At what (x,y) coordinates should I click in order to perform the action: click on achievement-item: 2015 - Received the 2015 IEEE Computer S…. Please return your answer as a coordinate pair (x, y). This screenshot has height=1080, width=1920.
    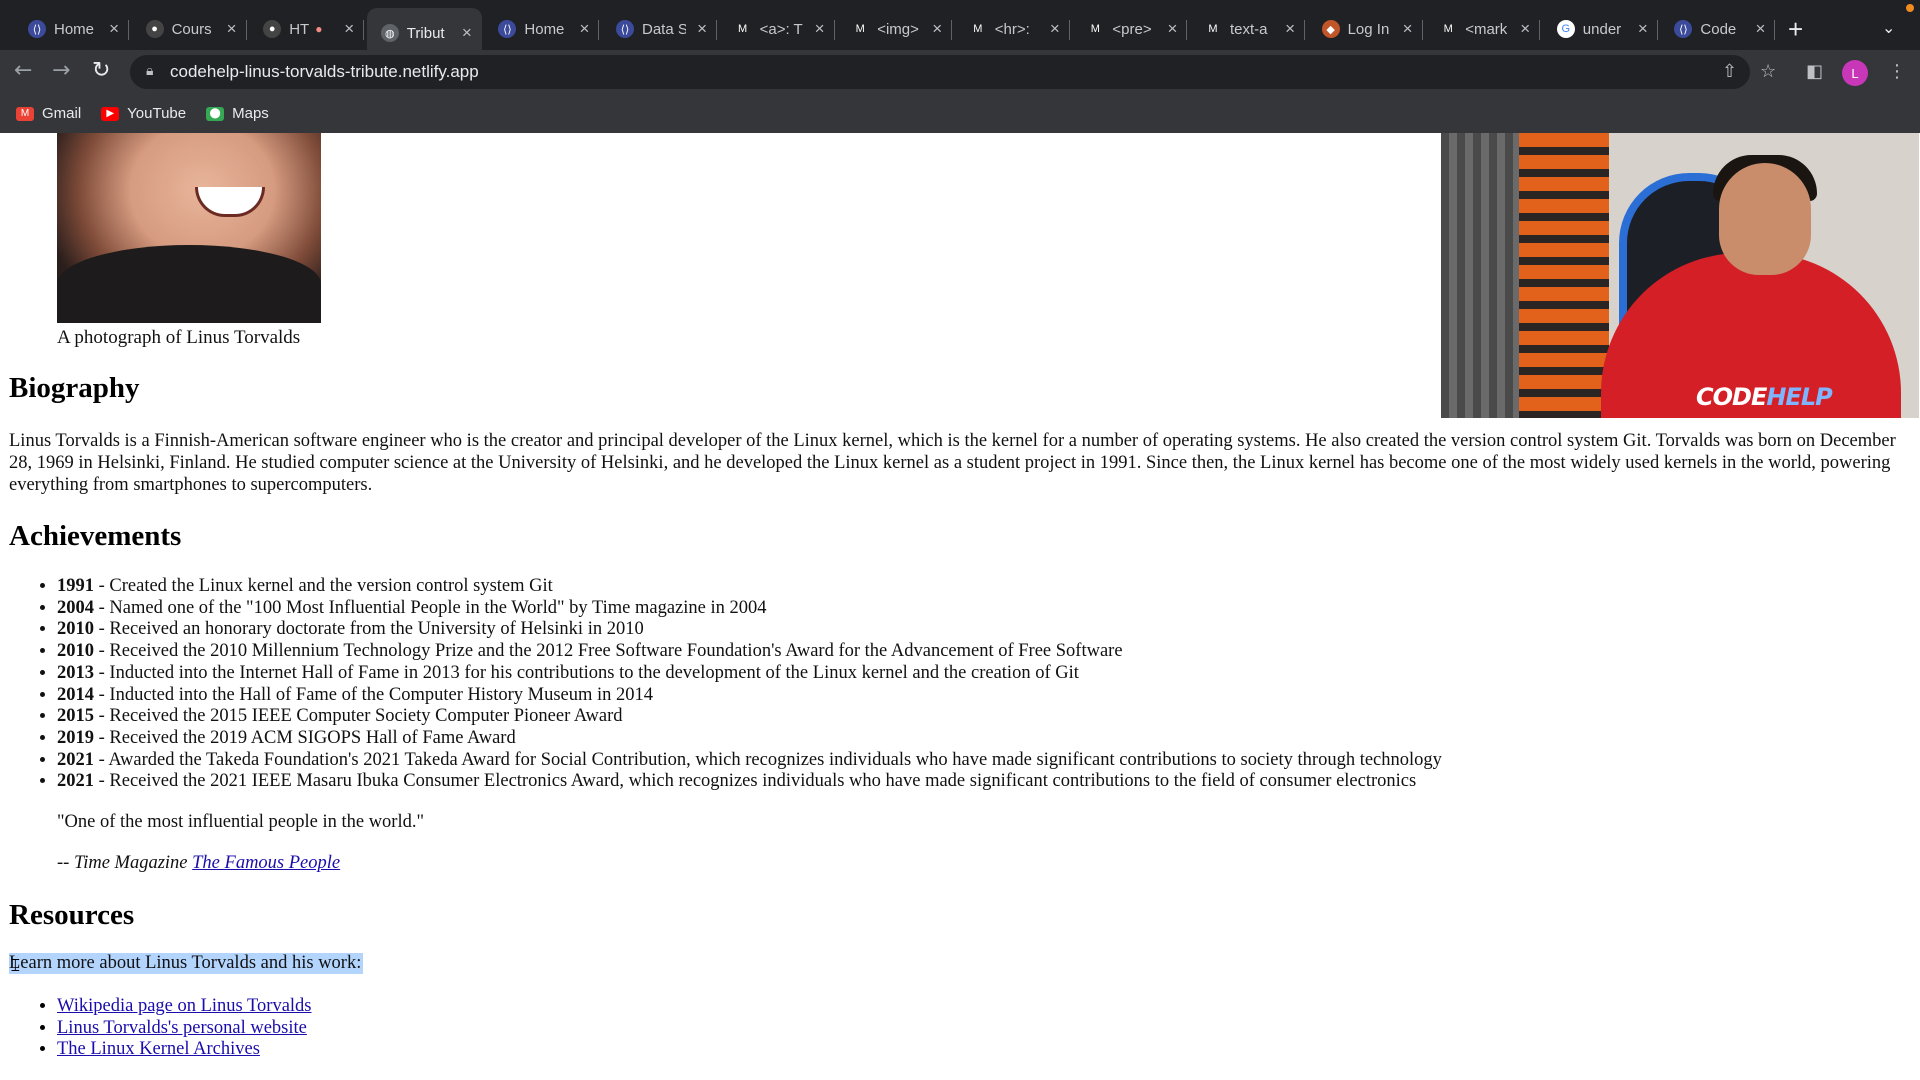
    Looking at the image, I should click on (749, 717).